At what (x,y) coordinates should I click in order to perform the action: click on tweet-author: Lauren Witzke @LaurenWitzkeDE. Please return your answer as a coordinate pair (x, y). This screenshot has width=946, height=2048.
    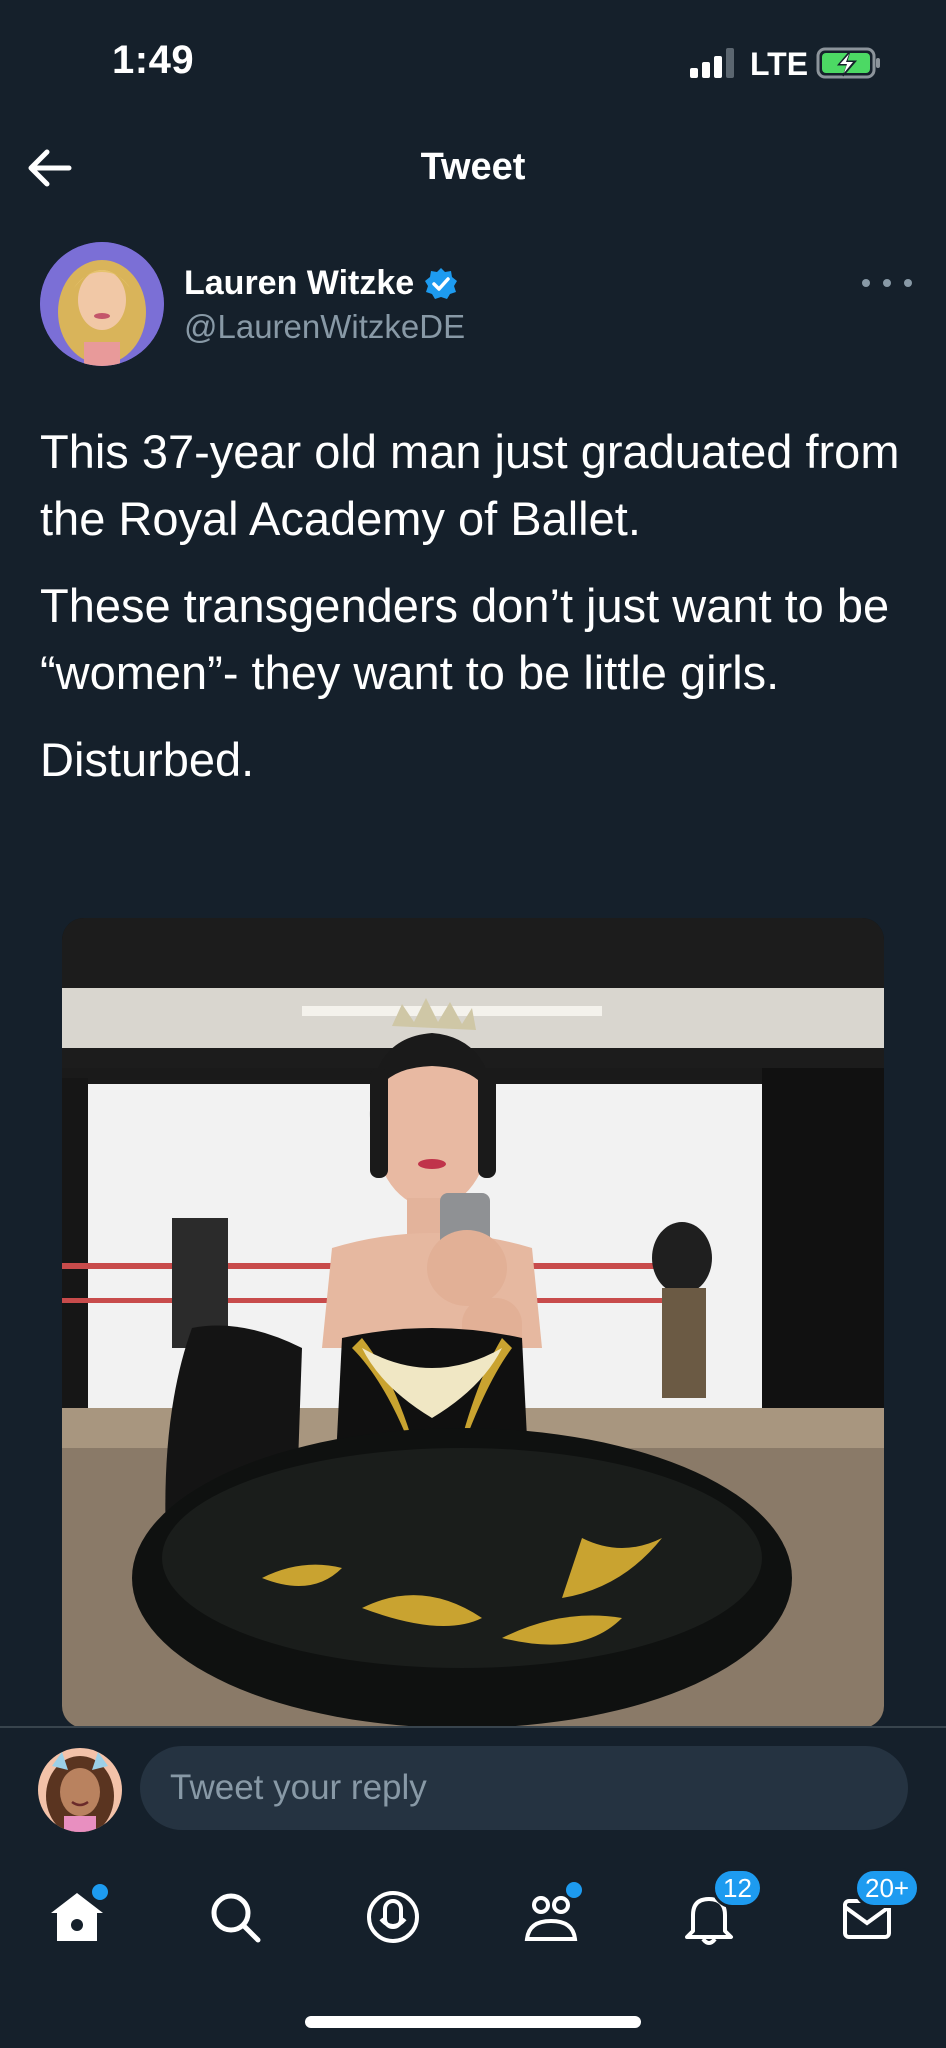
    Looking at the image, I should click on (473, 305).